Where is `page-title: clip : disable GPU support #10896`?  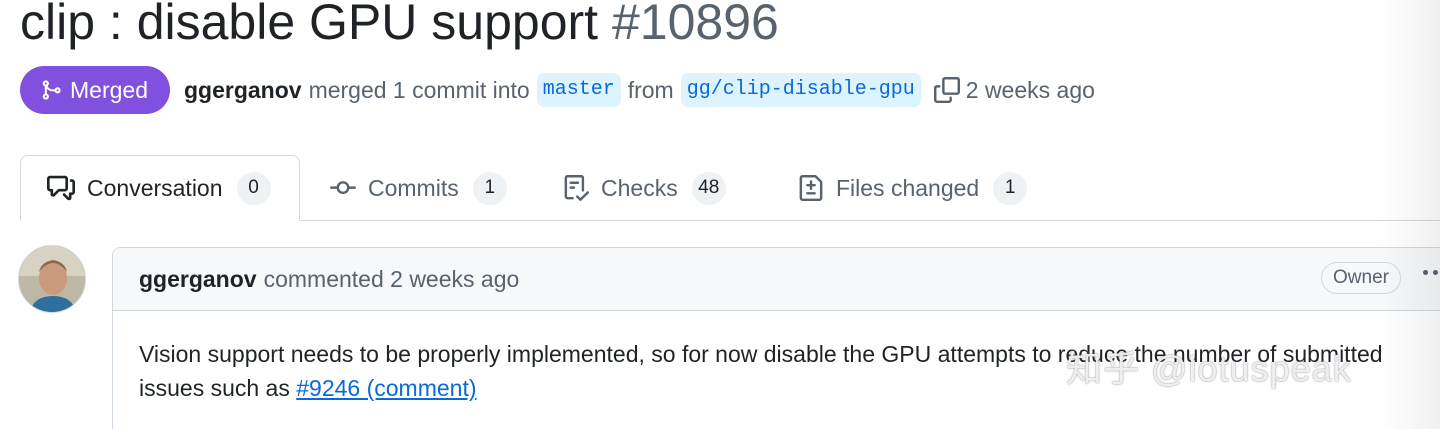 page-title: clip : disable GPU support #10896 is located at coordinates (399, 29).